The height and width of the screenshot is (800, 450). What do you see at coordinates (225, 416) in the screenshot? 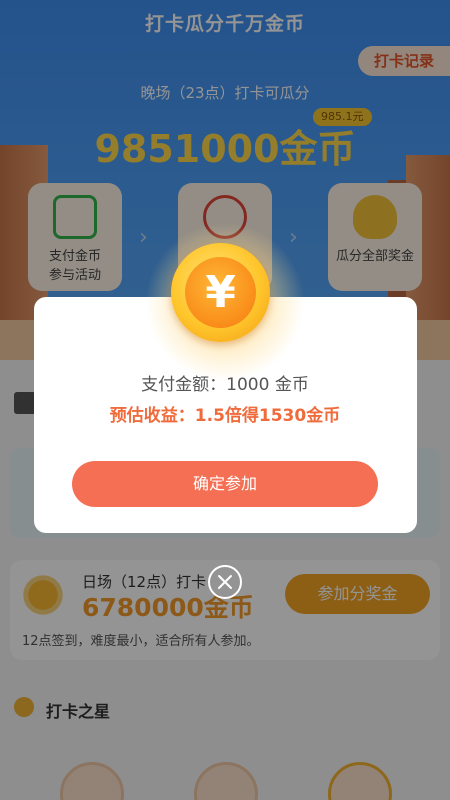
I see `estimated-earnings: 预估收益：1.5倍得1530金币` at bounding box center [225, 416].